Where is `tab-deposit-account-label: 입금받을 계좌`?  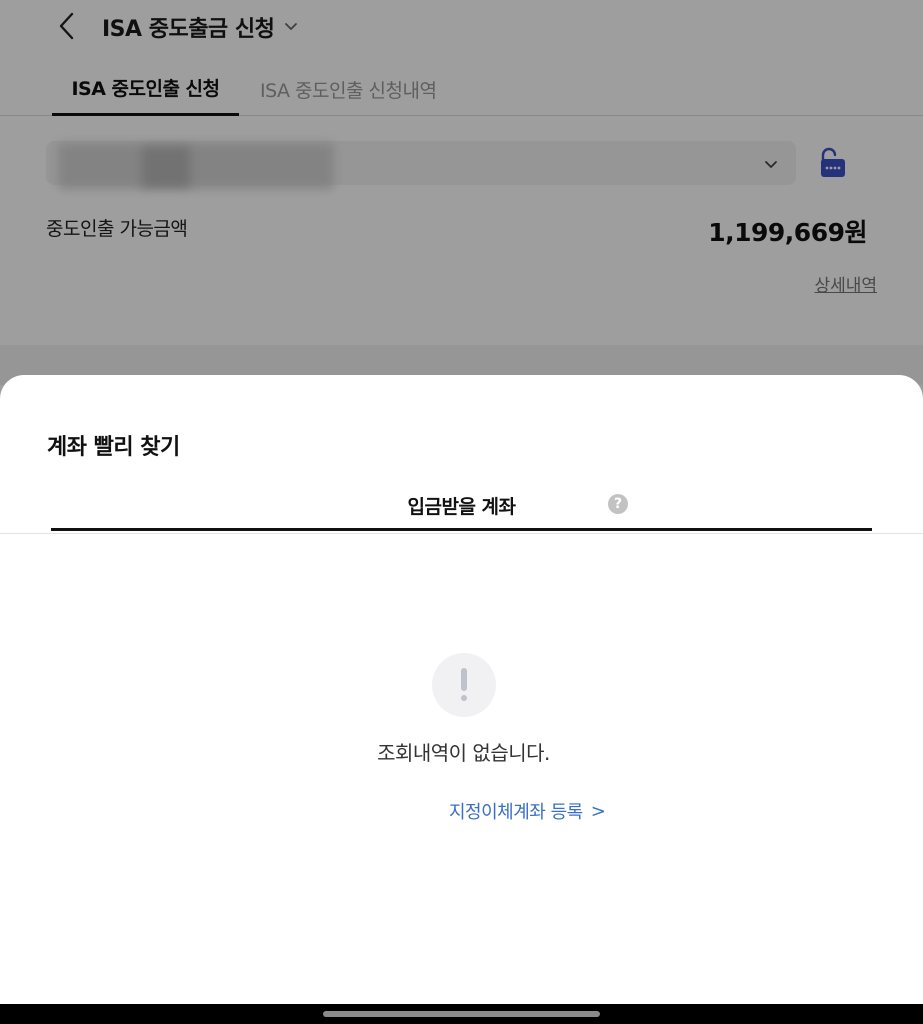
tab-deposit-account-label: 입금받을 계좌 is located at coordinates (462, 507).